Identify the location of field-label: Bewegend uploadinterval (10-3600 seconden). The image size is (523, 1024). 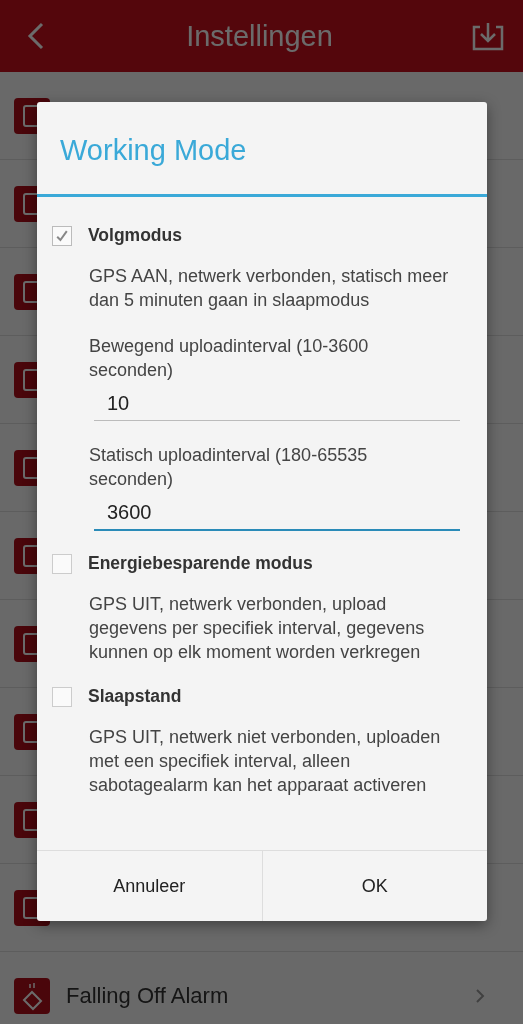
(229, 358).